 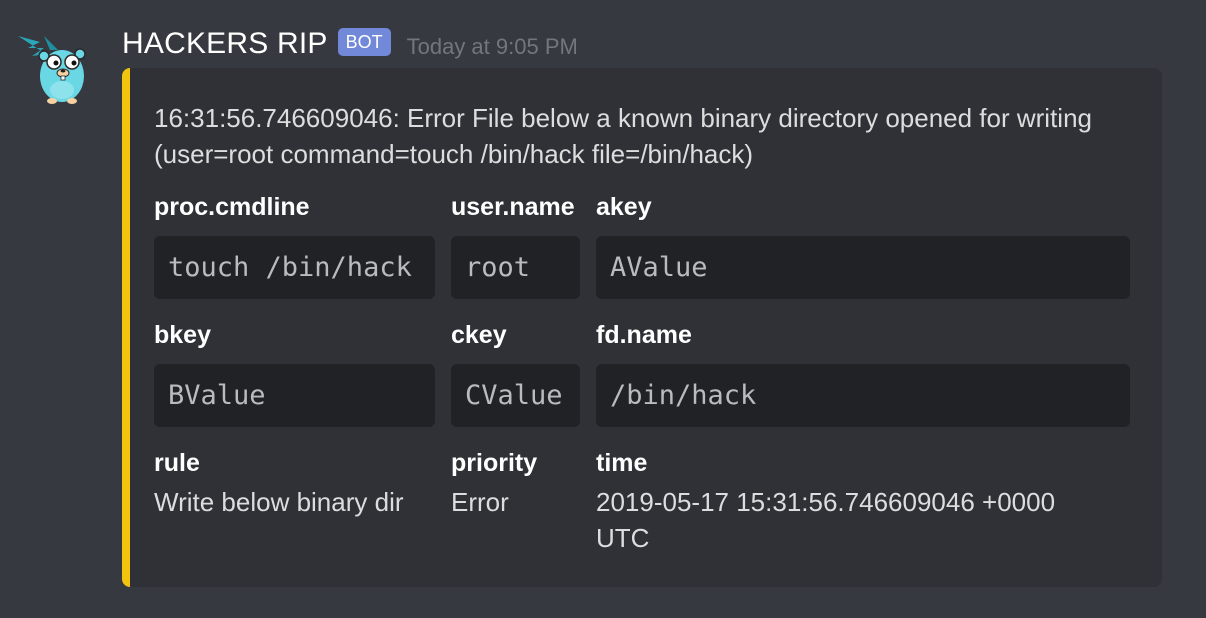 I want to click on field-value-proc-cmdline: touch /bin/hack, so click(x=294, y=267).